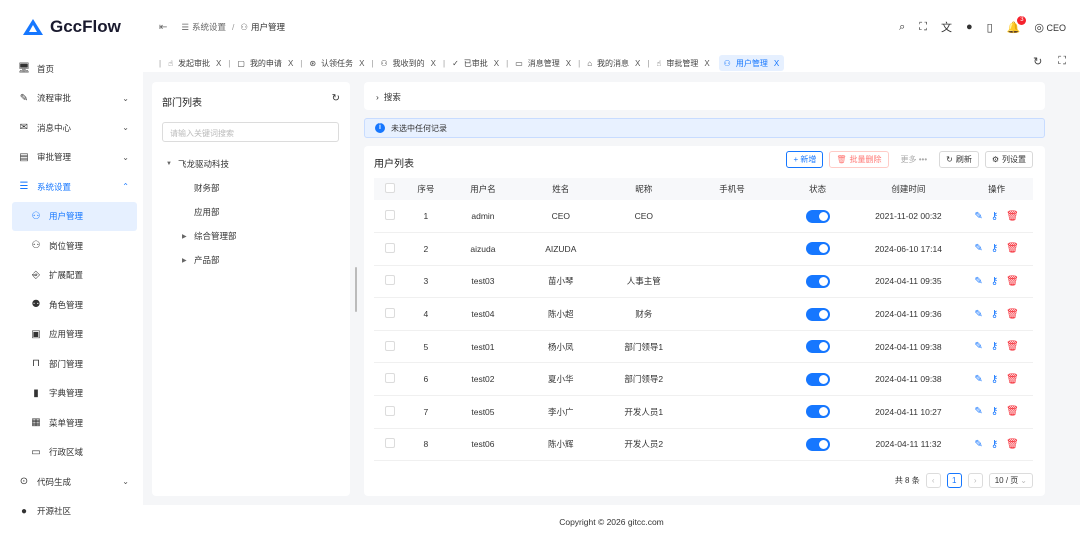 The width and height of the screenshot is (1080, 538). I want to click on sidebar-item-post-management: ⚇ 岗位管理, so click(71, 246).